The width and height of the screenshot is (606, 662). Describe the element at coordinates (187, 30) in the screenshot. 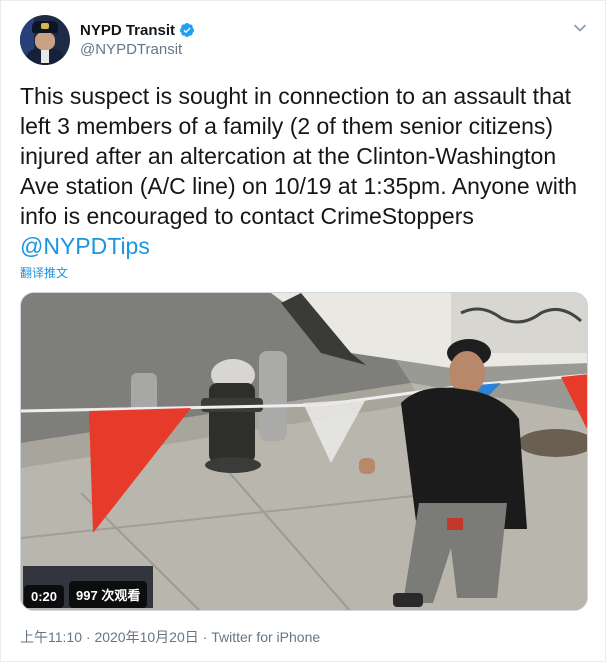

I see `verified-badge-icon` at that location.